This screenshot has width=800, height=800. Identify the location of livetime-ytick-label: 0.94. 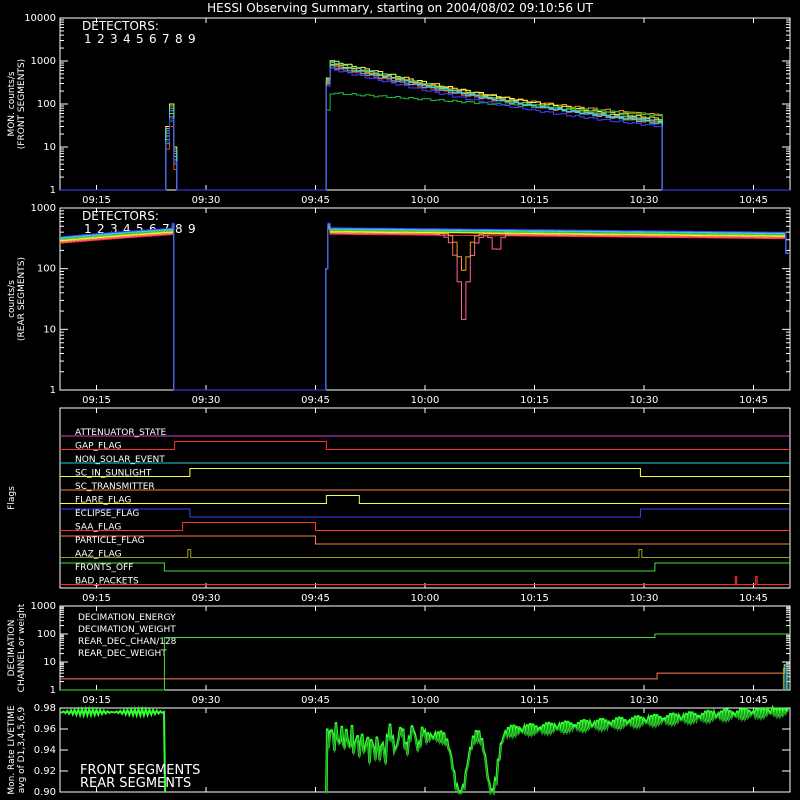
(45, 750).